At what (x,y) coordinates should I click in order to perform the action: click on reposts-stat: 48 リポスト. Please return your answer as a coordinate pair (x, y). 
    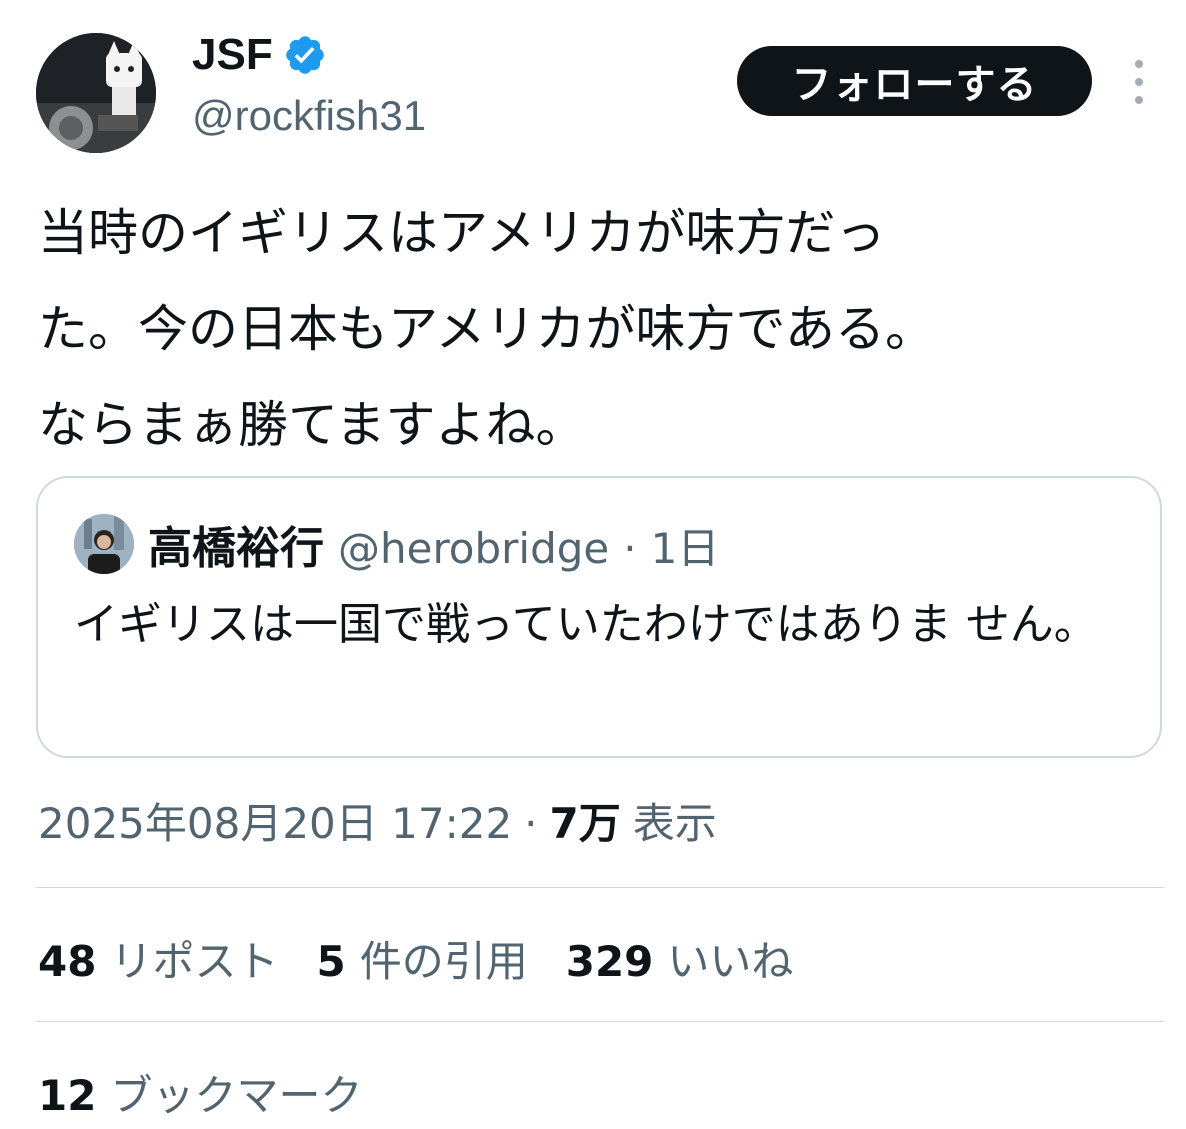
    Looking at the image, I should click on (158, 958).